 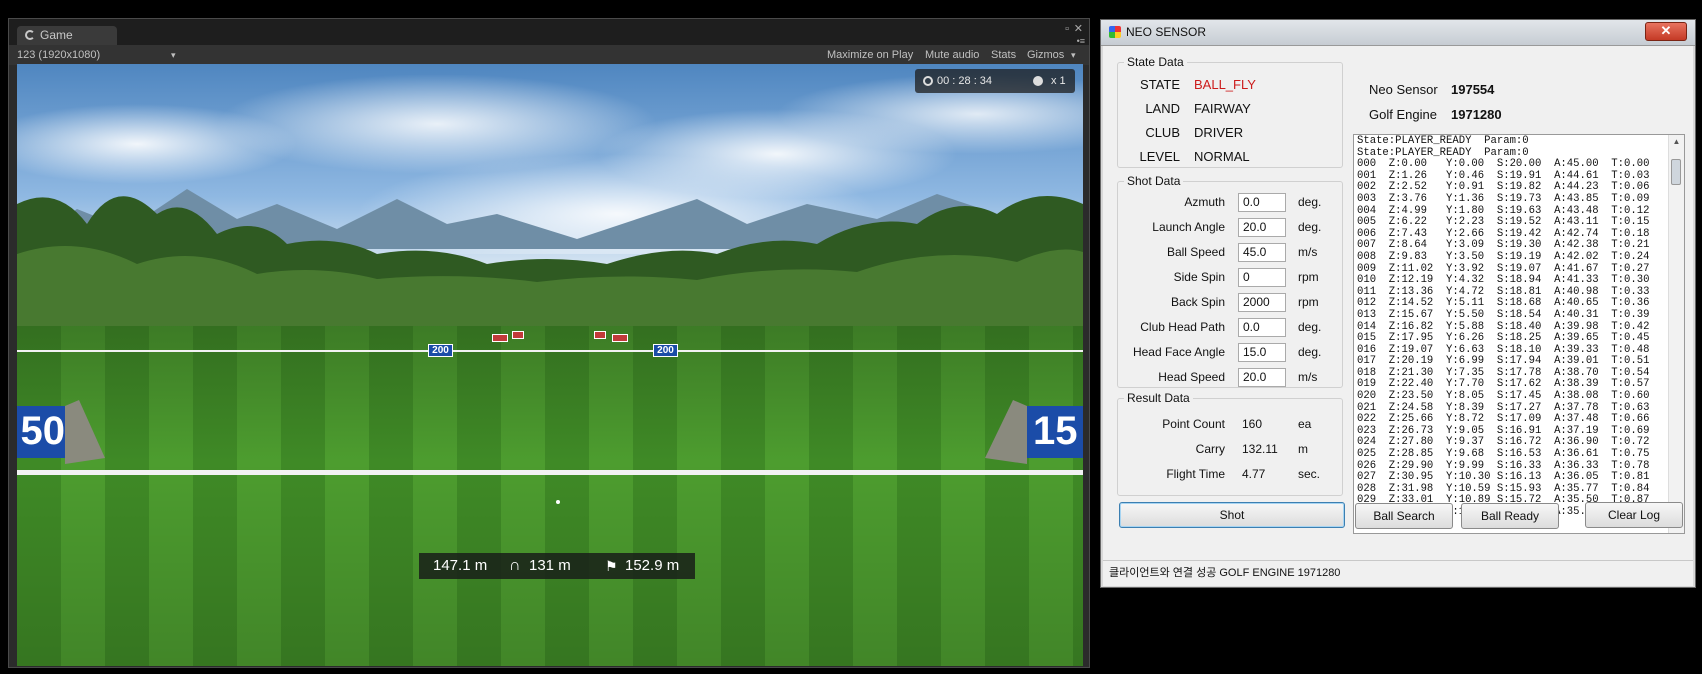 What do you see at coordinates (1262, 252) in the screenshot?
I see `ball-speed-field: 45.0` at bounding box center [1262, 252].